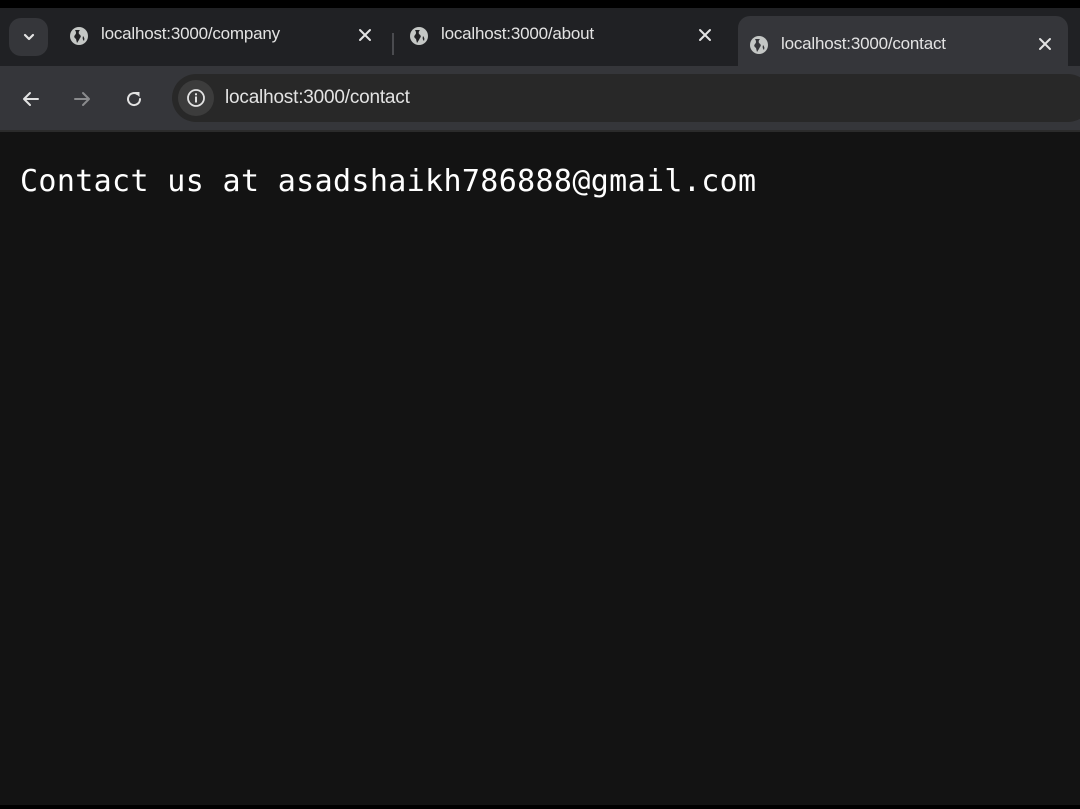 Image resolution: width=1080 pixels, height=809 pixels. I want to click on tab-title: localhost:3000/company, so click(190, 33).